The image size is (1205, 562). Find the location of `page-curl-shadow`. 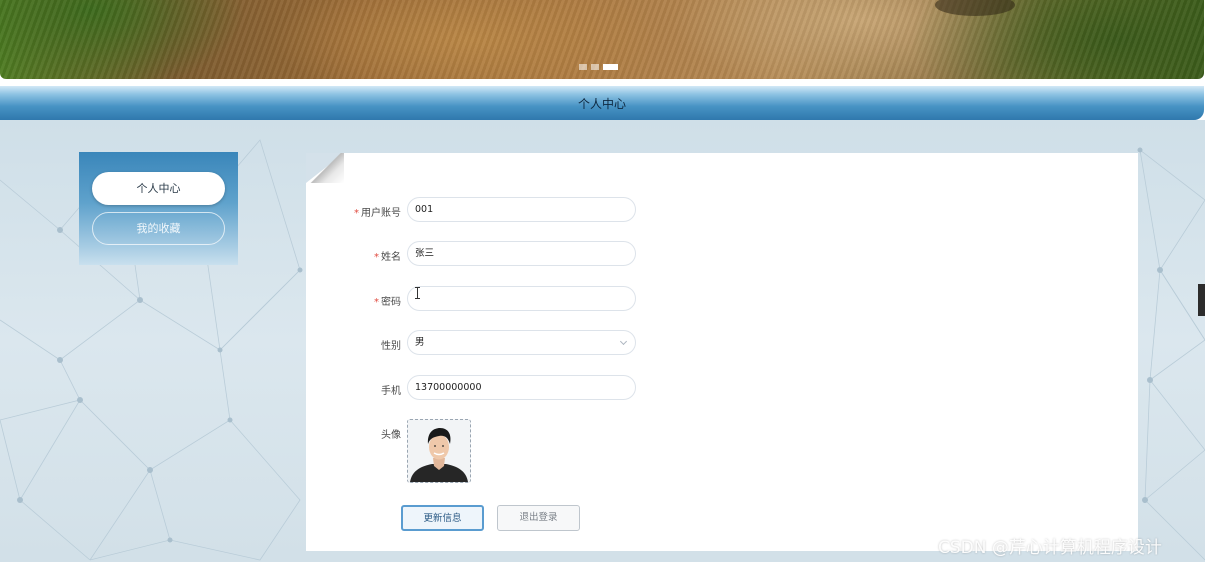

page-curl-shadow is located at coordinates (325, 168).